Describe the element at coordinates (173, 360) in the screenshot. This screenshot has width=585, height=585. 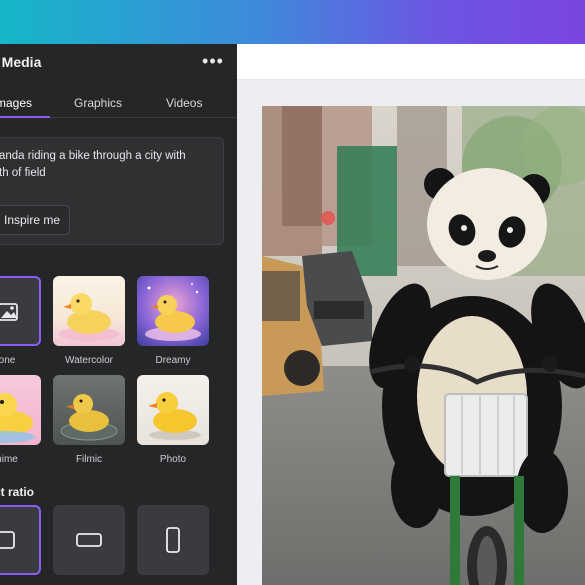
I see `style-label-dreamy: Dreamy` at that location.